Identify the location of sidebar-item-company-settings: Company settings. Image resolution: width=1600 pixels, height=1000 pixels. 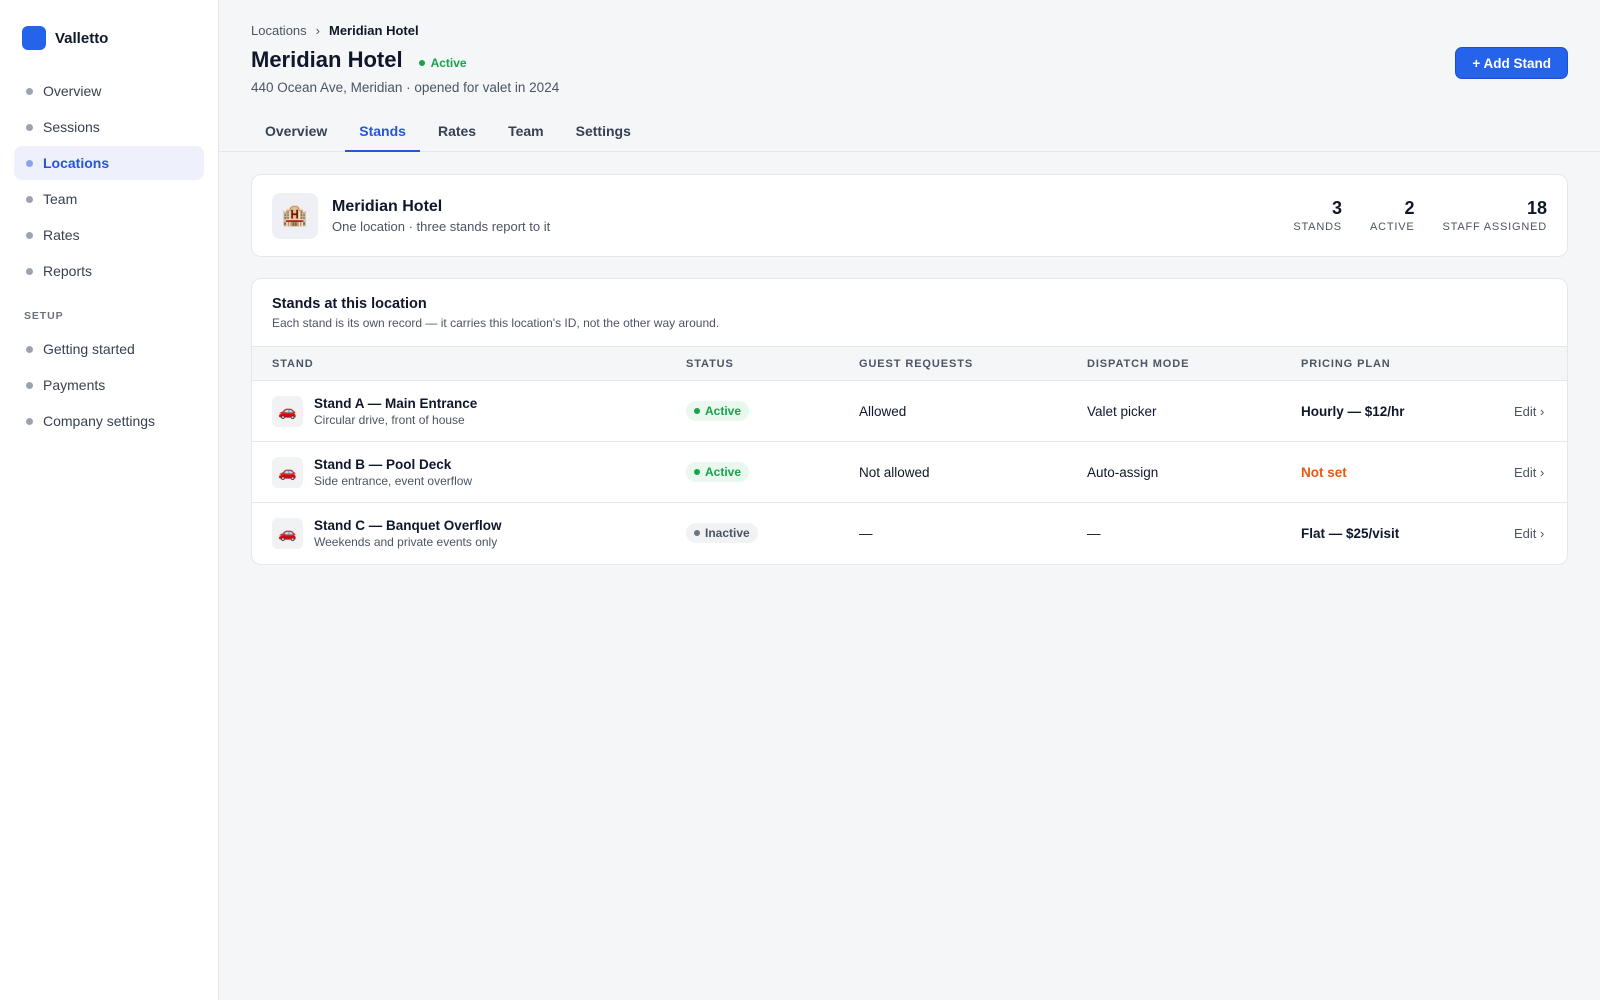
(109, 421).